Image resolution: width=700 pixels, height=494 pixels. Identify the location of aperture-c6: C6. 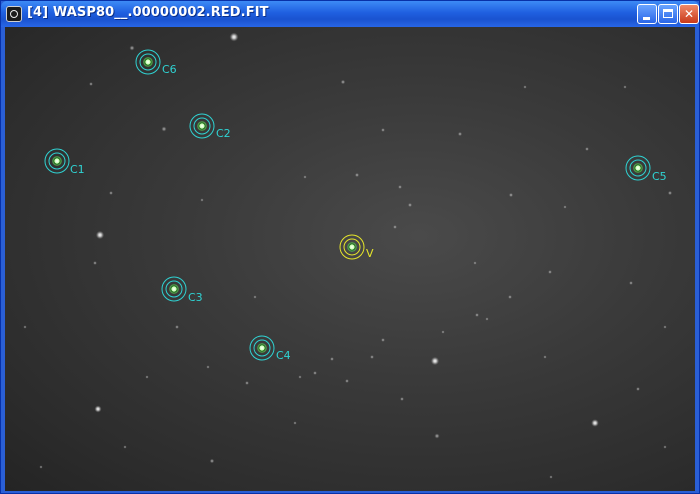
(156, 62).